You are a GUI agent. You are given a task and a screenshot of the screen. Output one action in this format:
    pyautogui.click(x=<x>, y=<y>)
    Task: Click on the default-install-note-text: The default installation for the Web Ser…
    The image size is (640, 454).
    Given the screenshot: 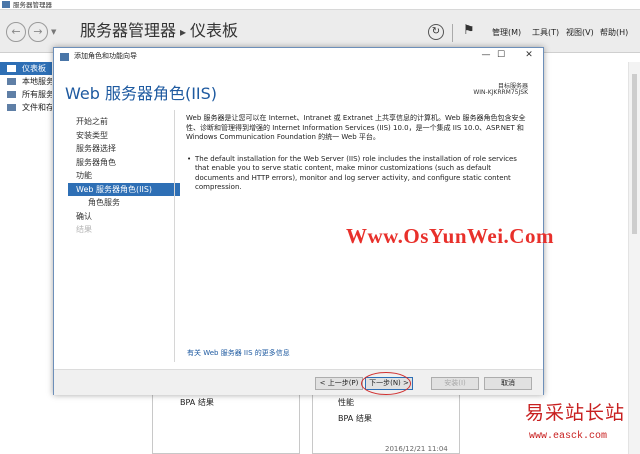 What is the action you would take?
    pyautogui.click(x=356, y=173)
    